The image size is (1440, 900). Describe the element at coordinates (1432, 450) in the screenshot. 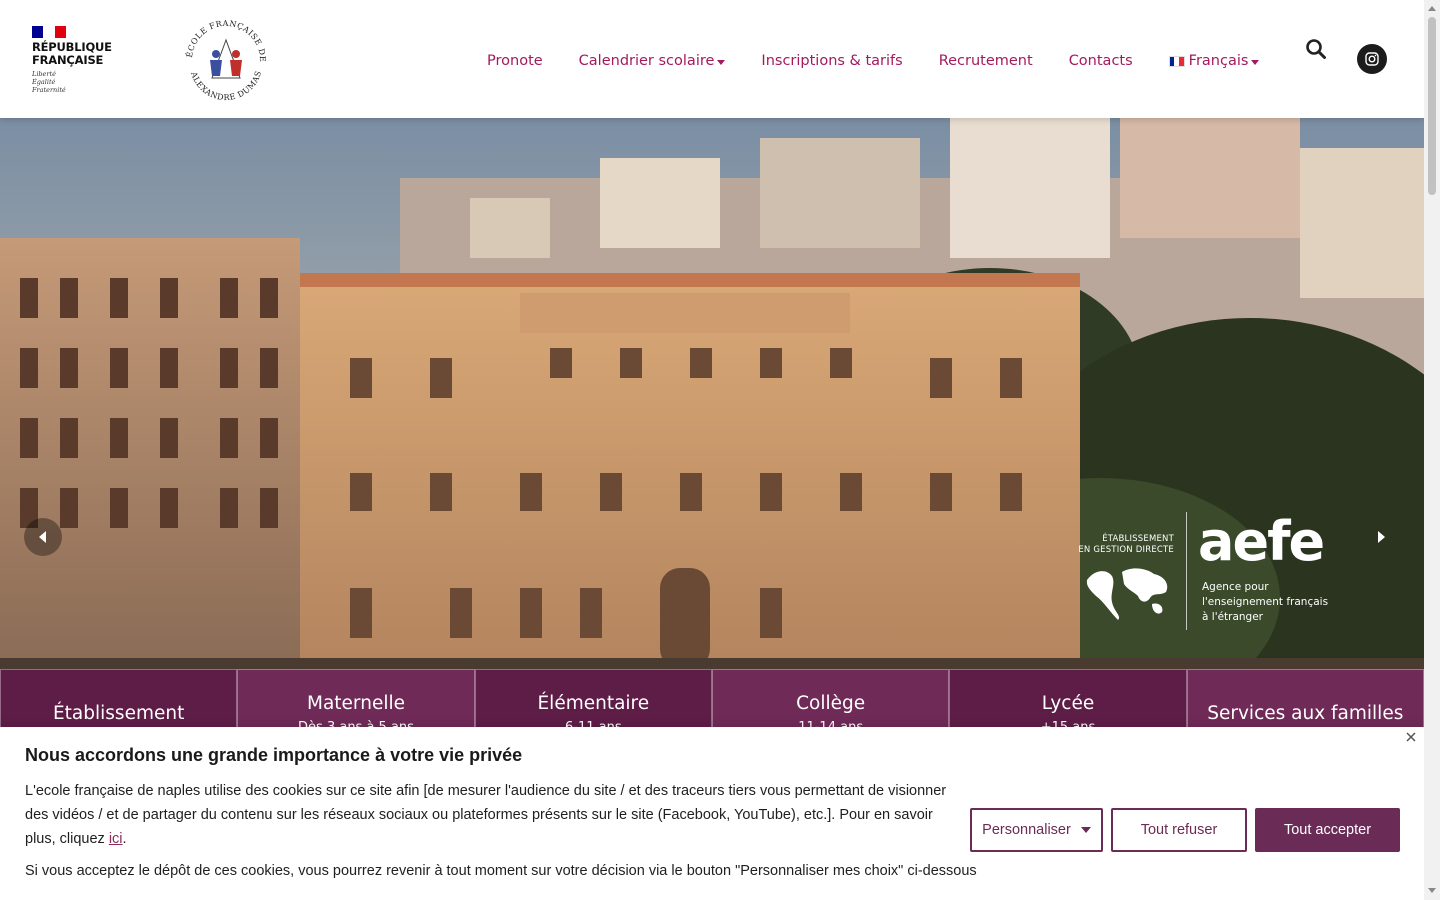

I see `page-scrollbar` at that location.